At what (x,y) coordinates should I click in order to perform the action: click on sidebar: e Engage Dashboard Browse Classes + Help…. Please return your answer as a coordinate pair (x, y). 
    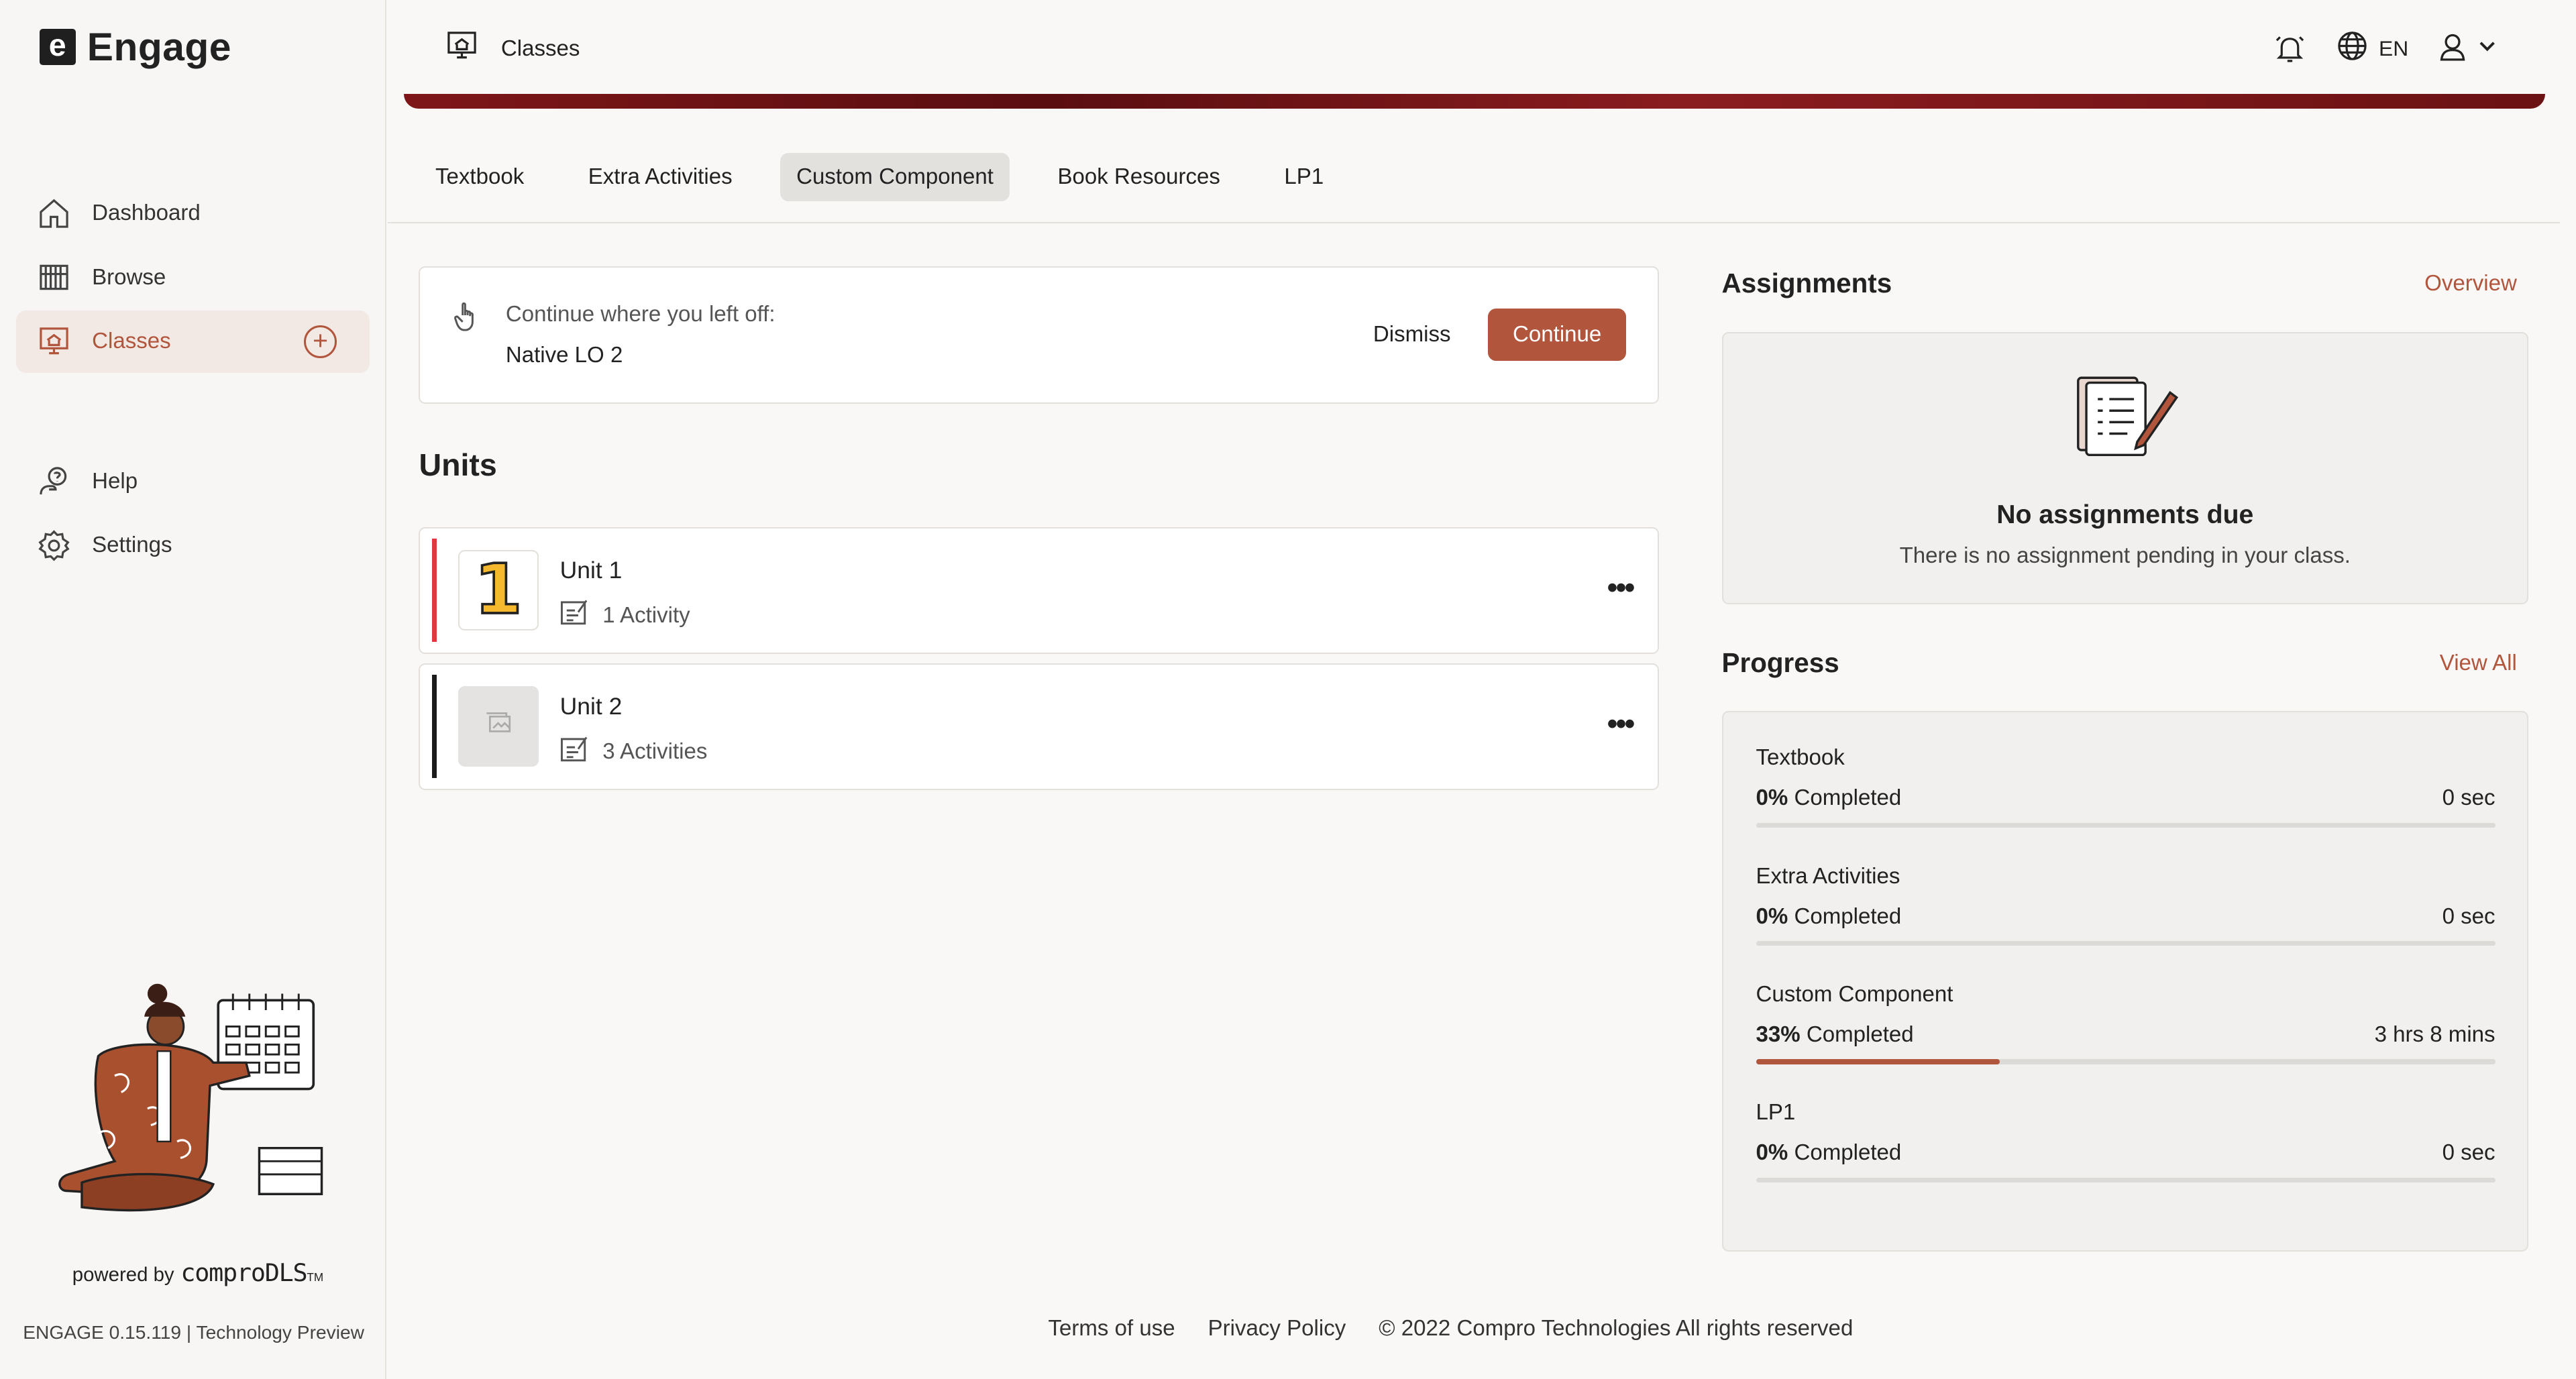
    Looking at the image, I should click on (193, 689).